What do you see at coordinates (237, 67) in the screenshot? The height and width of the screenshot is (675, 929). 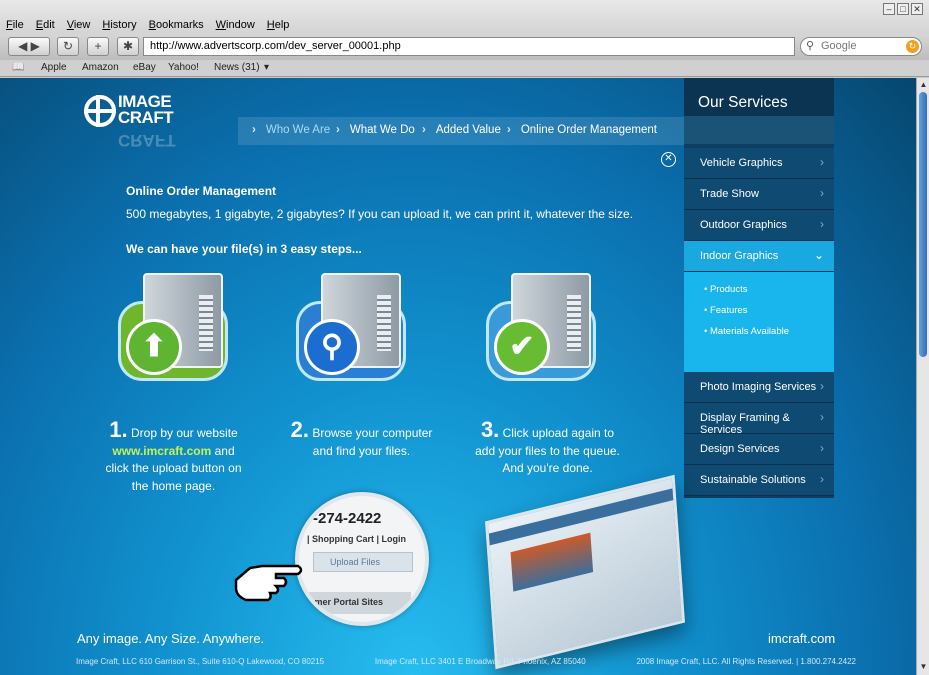 I see `bookmark-news: News (31)` at bounding box center [237, 67].